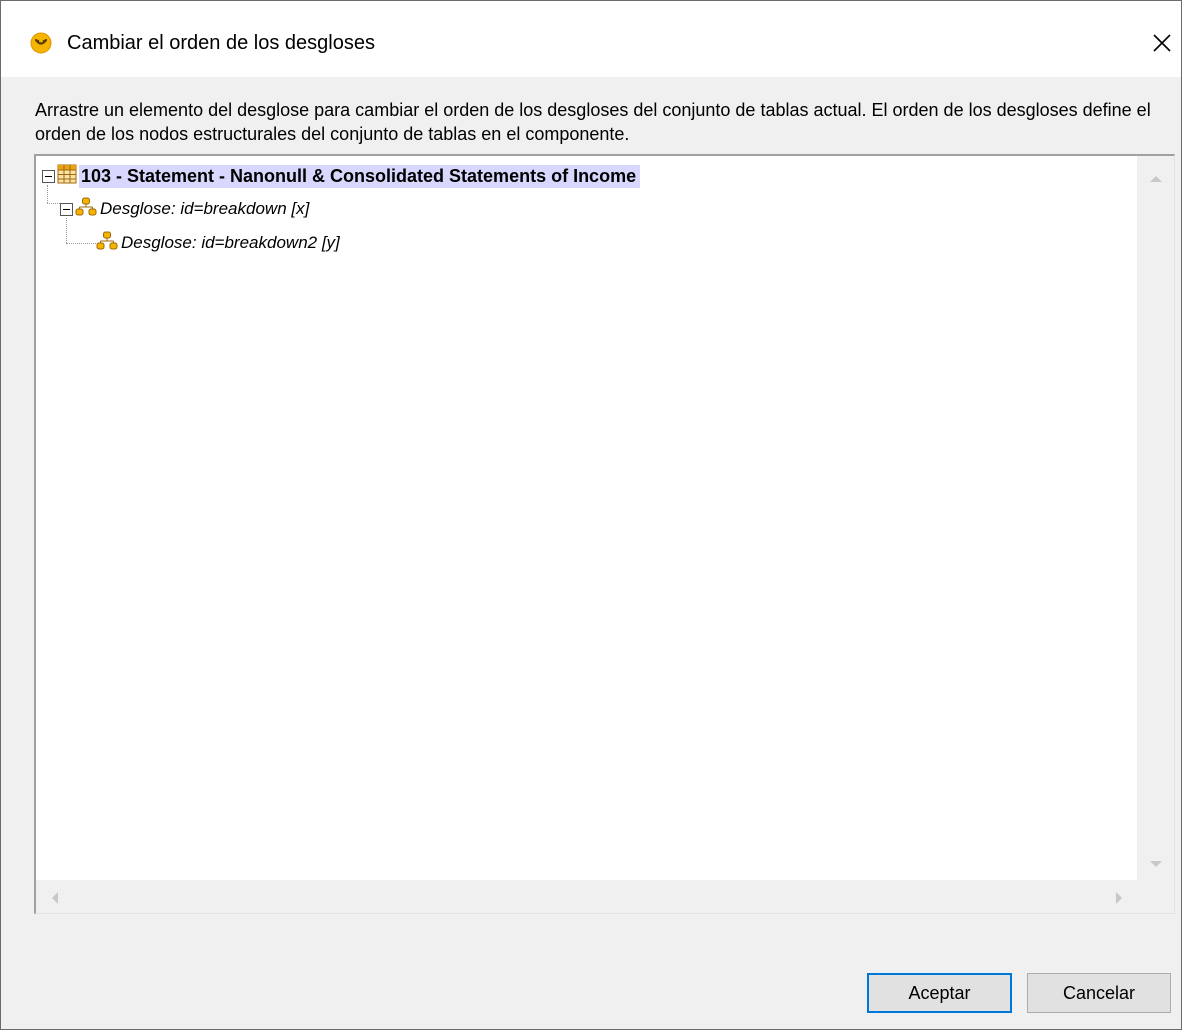 The image size is (1182, 1030). I want to click on title-bar: Cambiar el orden de los desgloses, so click(591, 39).